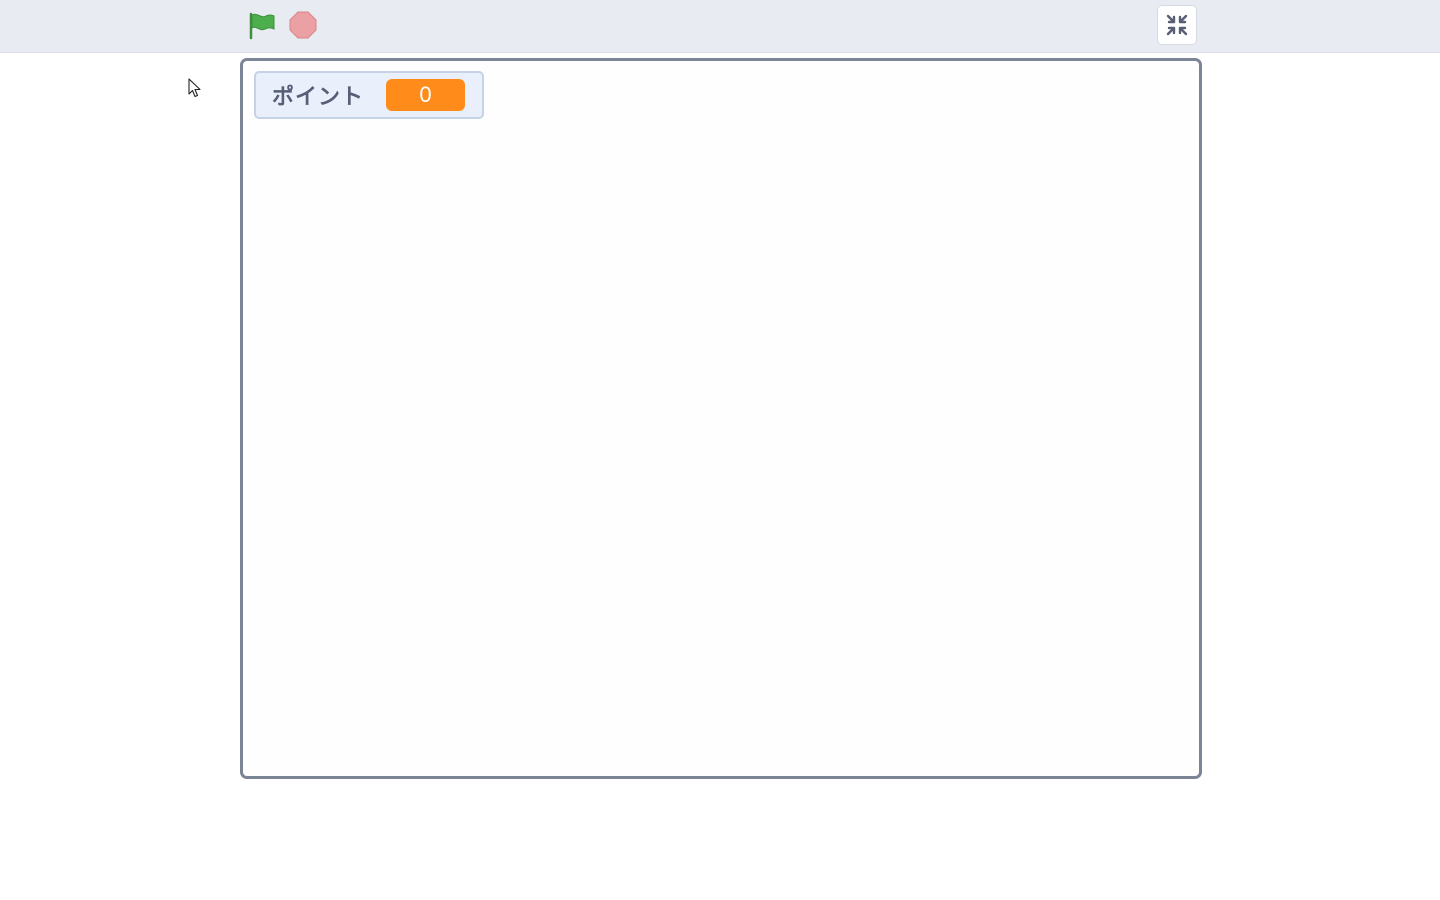 The width and height of the screenshot is (1440, 900). I want to click on stop-sign-icon, so click(303, 25).